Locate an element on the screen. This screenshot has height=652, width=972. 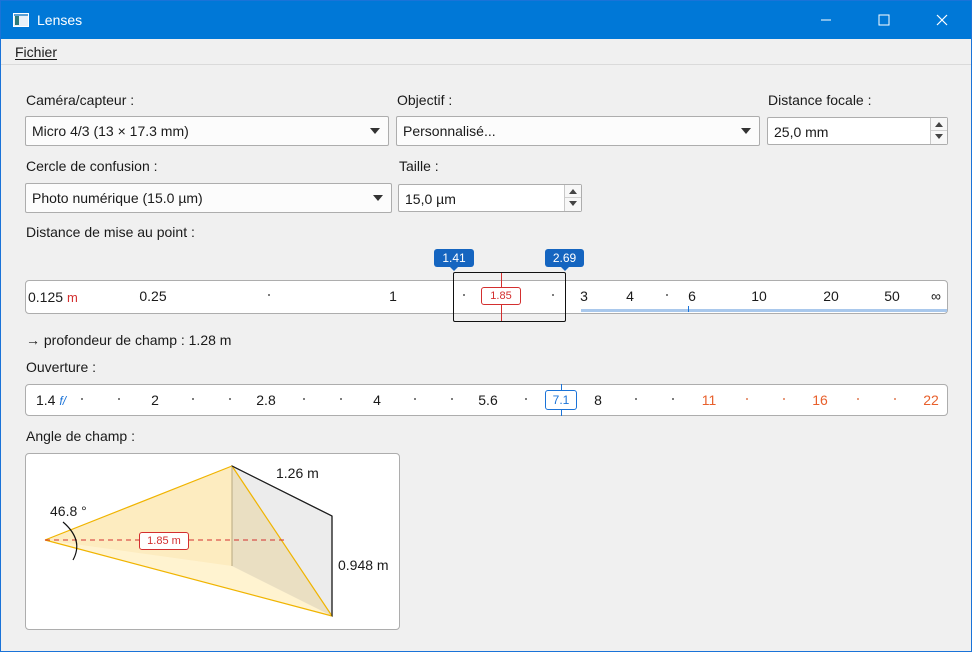
focus-position-handle: 1.85 is located at coordinates (501, 296).